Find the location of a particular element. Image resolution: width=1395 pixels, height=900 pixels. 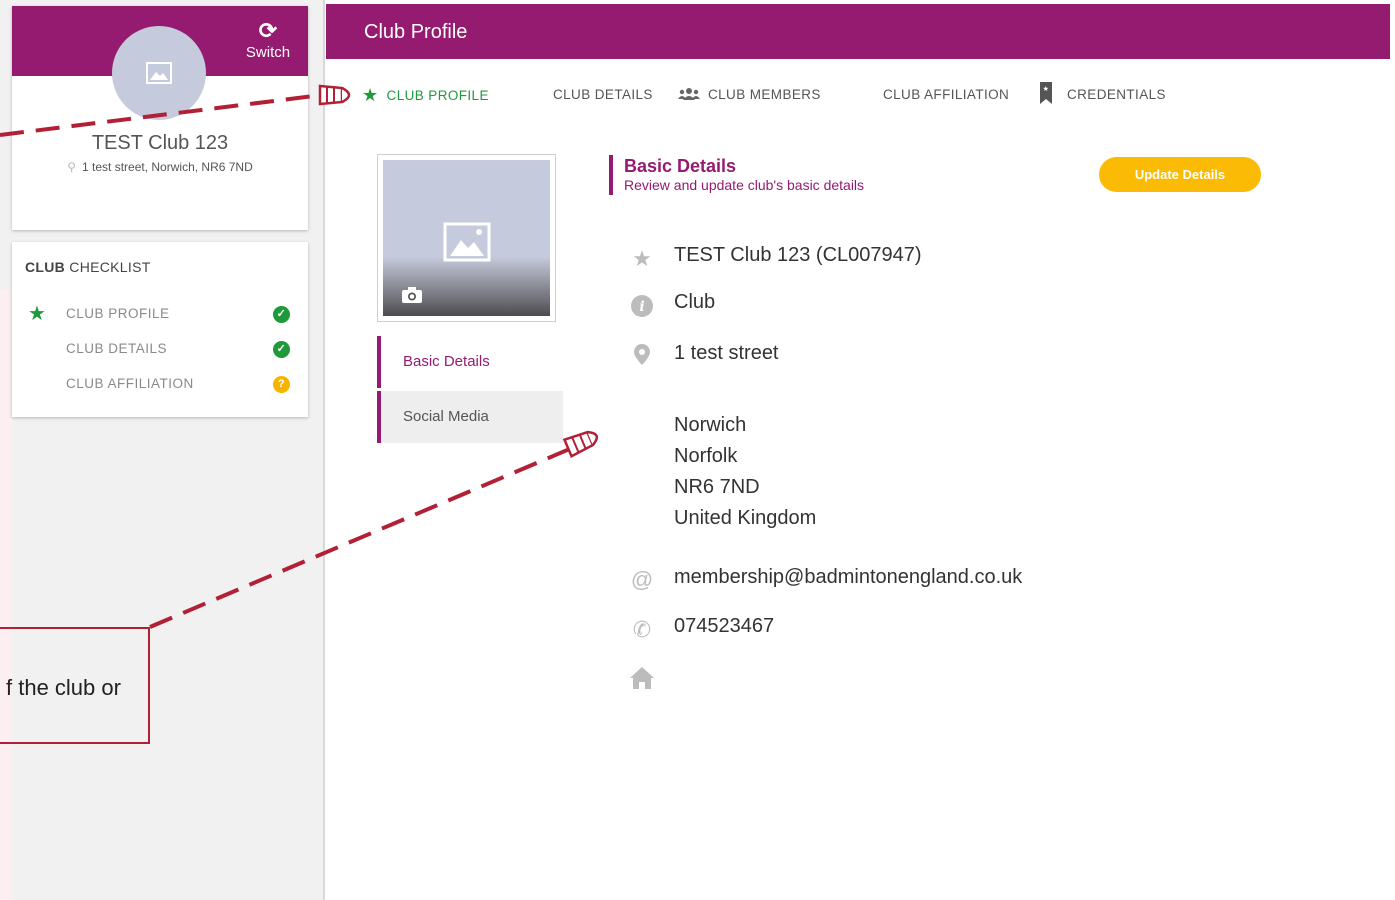

club-address: ⚲ 1 test street, Norwich, NR6 7ND is located at coordinates (160, 167).